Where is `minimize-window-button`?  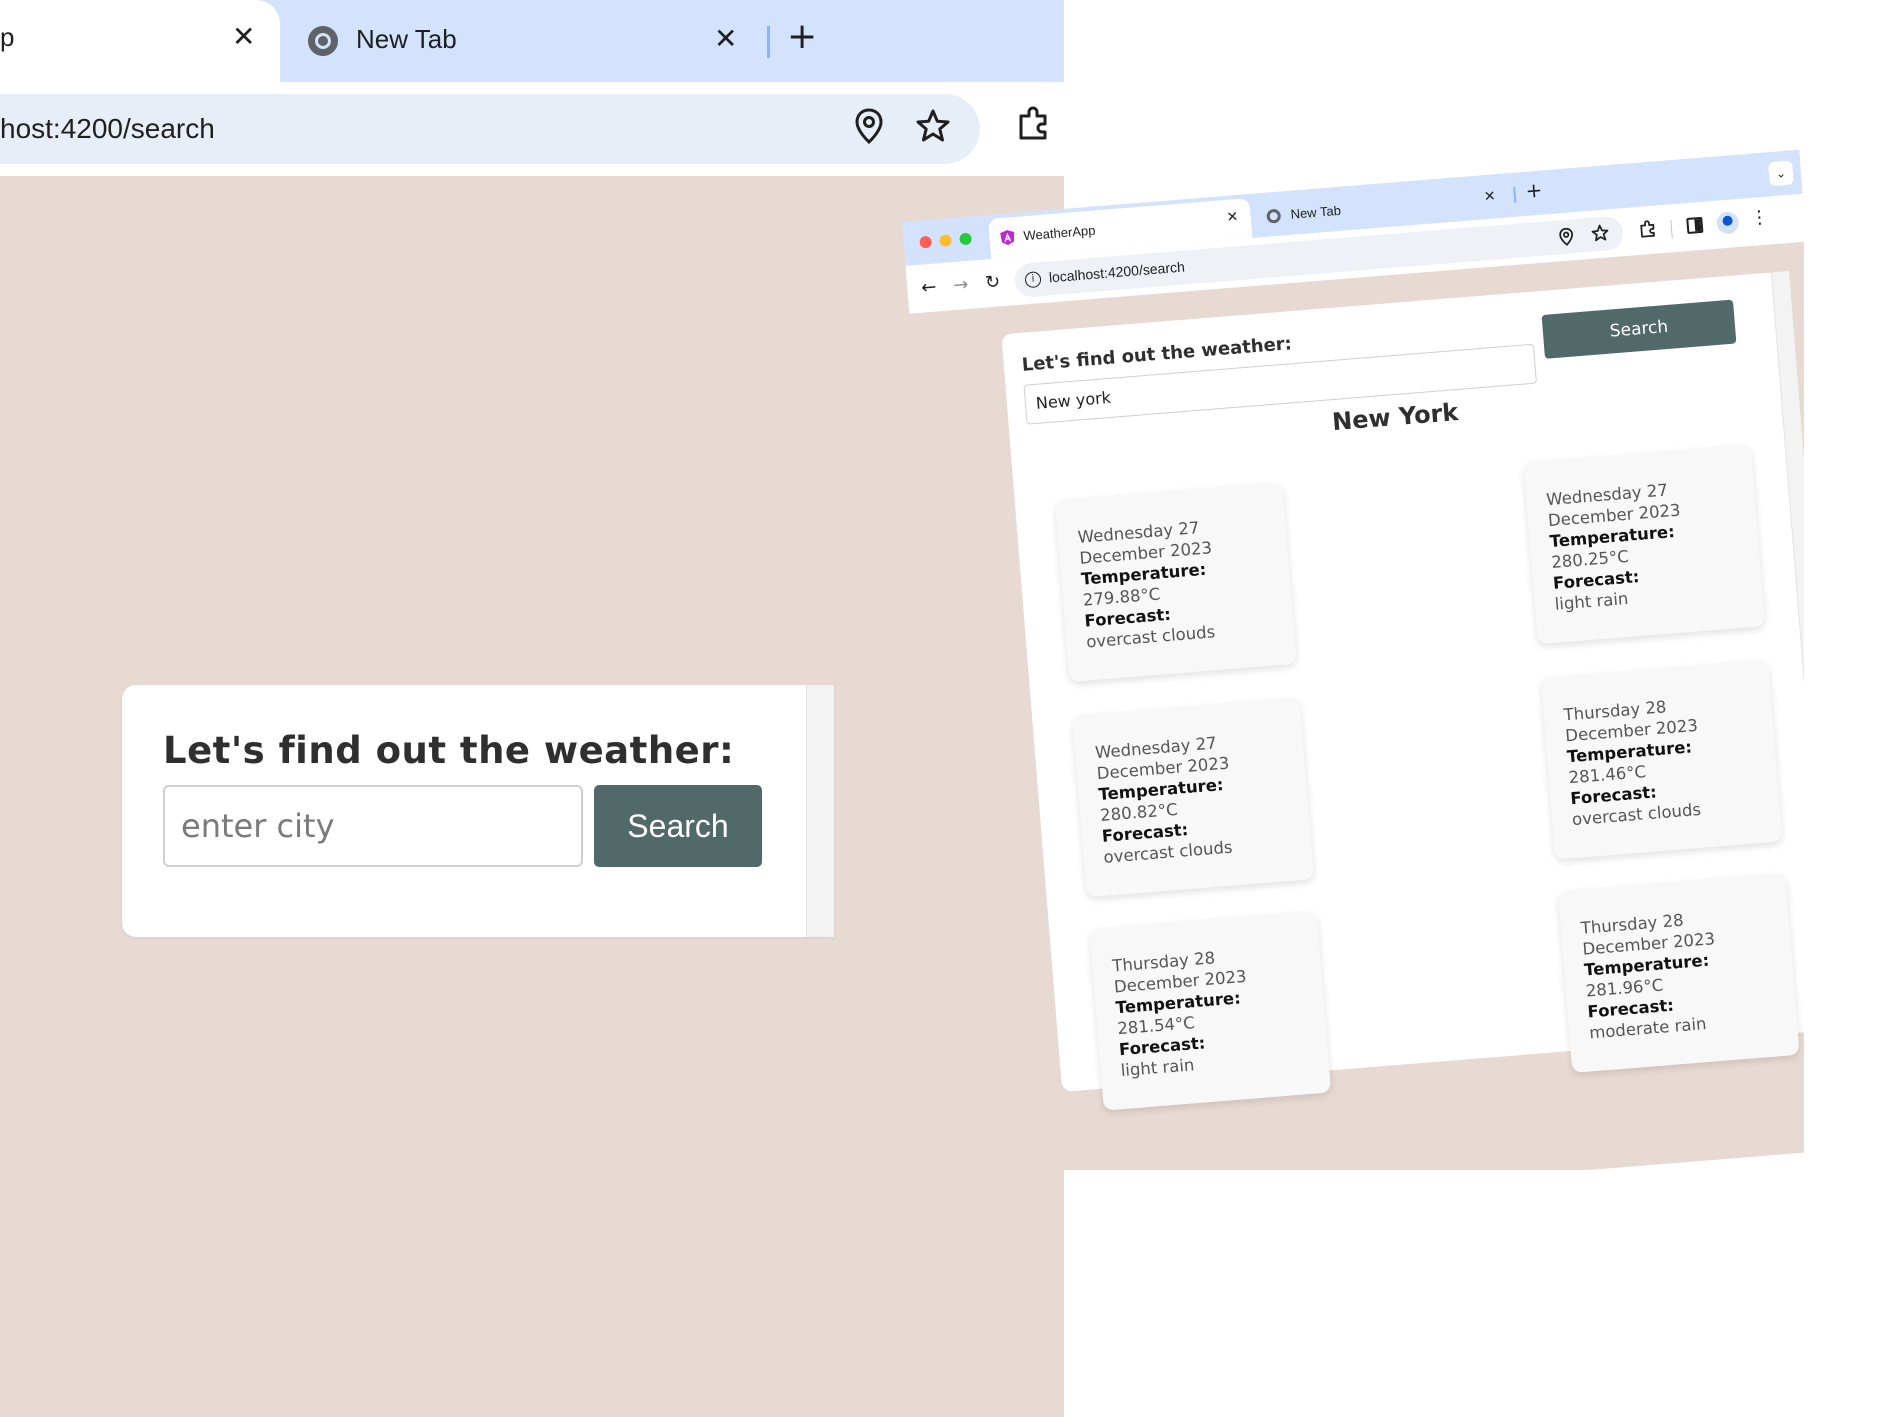
minimize-window-button is located at coordinates (946, 241).